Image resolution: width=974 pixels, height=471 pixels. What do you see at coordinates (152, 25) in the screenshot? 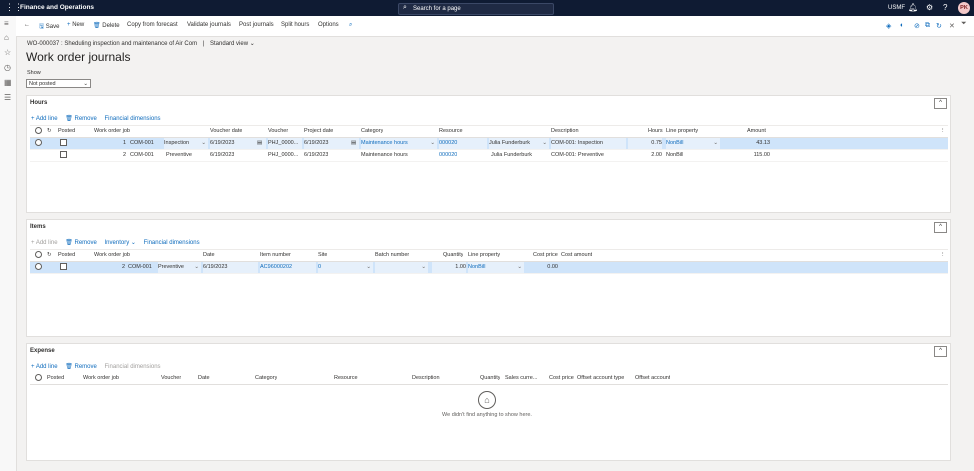
I see `copy-from-forecast-button: Copy from forecast` at bounding box center [152, 25].